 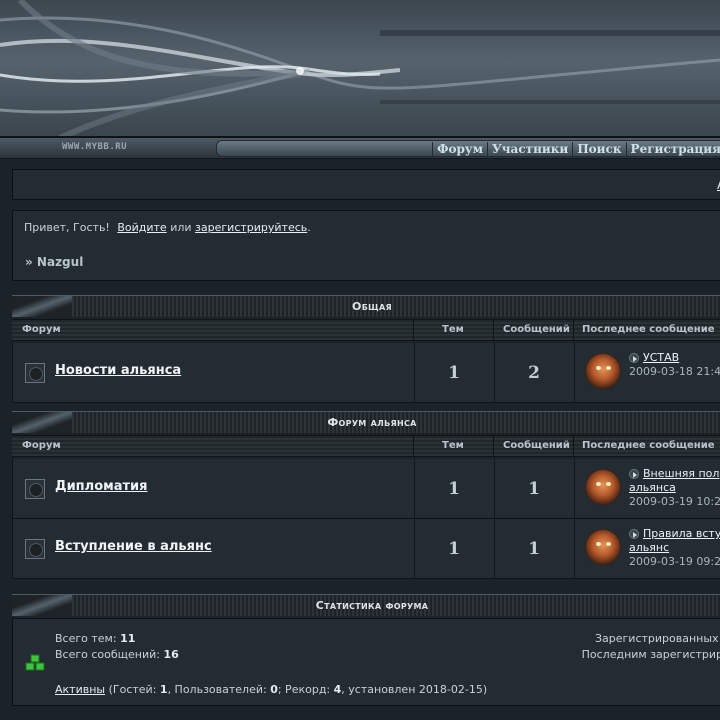 I want to click on category-header-alliance: Форум альянса, so click(x=366, y=422).